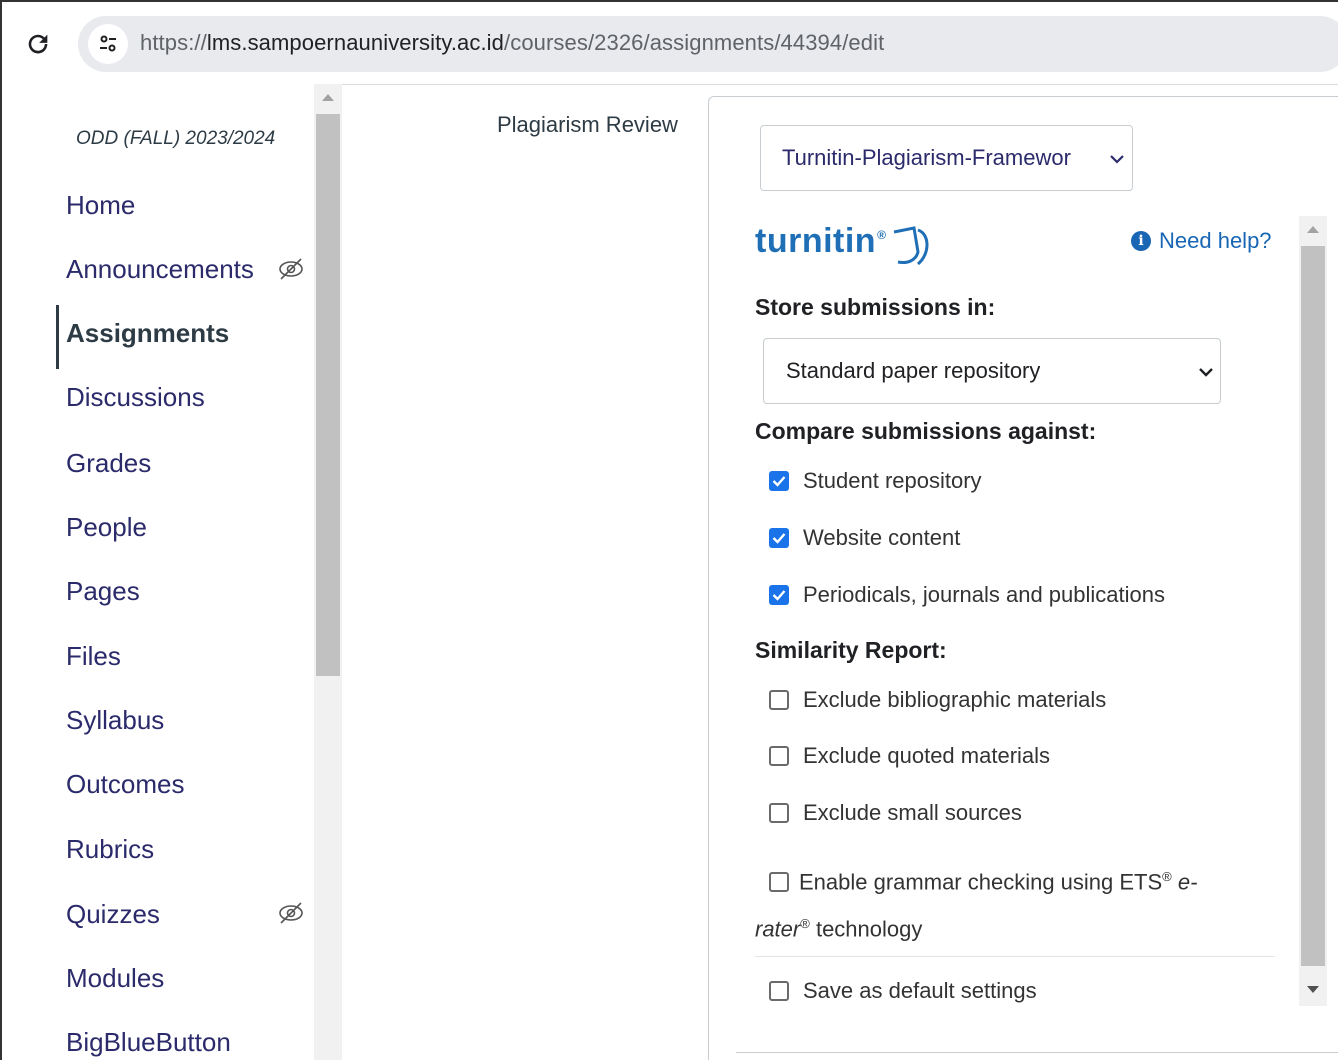 Image resolution: width=1338 pixels, height=1060 pixels. I want to click on nav-outcomes: Outcomes, so click(125, 784).